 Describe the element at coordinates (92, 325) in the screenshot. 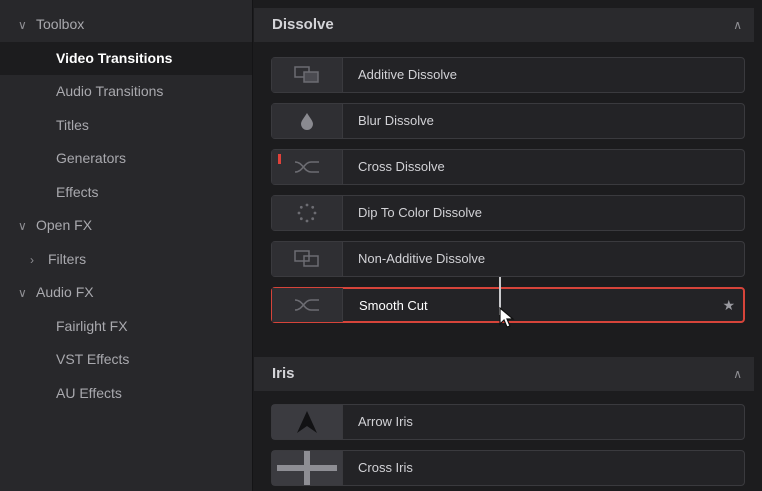

I see `sidebar-item-label: Fairlight FX` at that location.